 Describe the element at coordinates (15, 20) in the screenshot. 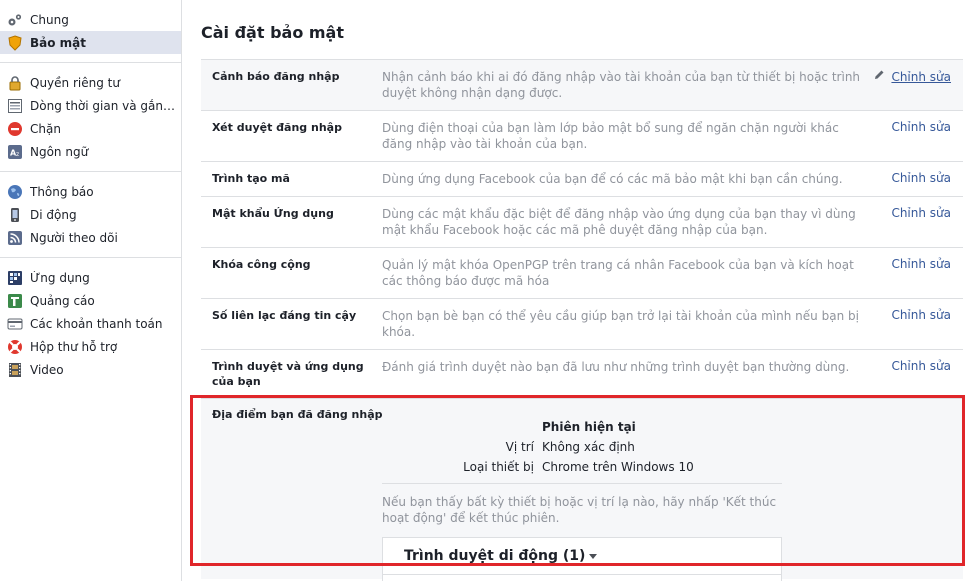

I see `gears-icon` at that location.